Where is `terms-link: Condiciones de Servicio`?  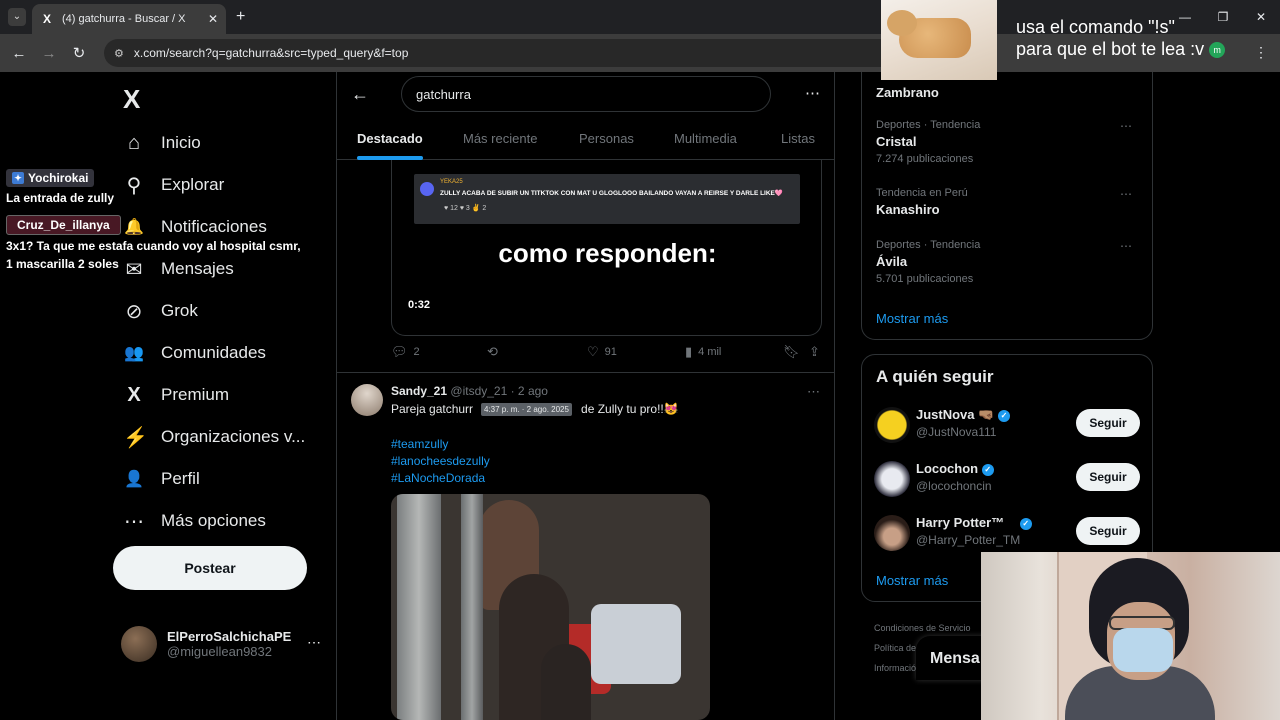
terms-link: Condiciones de Servicio is located at coordinates (922, 628).